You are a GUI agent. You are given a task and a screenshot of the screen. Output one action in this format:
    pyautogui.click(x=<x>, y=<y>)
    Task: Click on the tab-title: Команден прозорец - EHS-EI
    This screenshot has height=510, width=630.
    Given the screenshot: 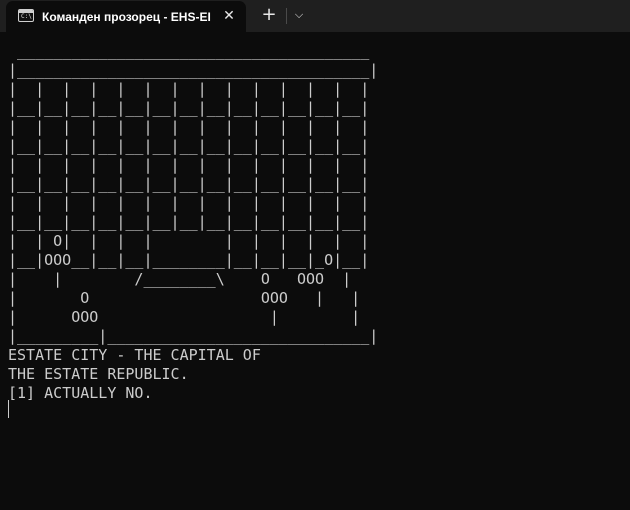 What is the action you would take?
    pyautogui.click(x=126, y=17)
    